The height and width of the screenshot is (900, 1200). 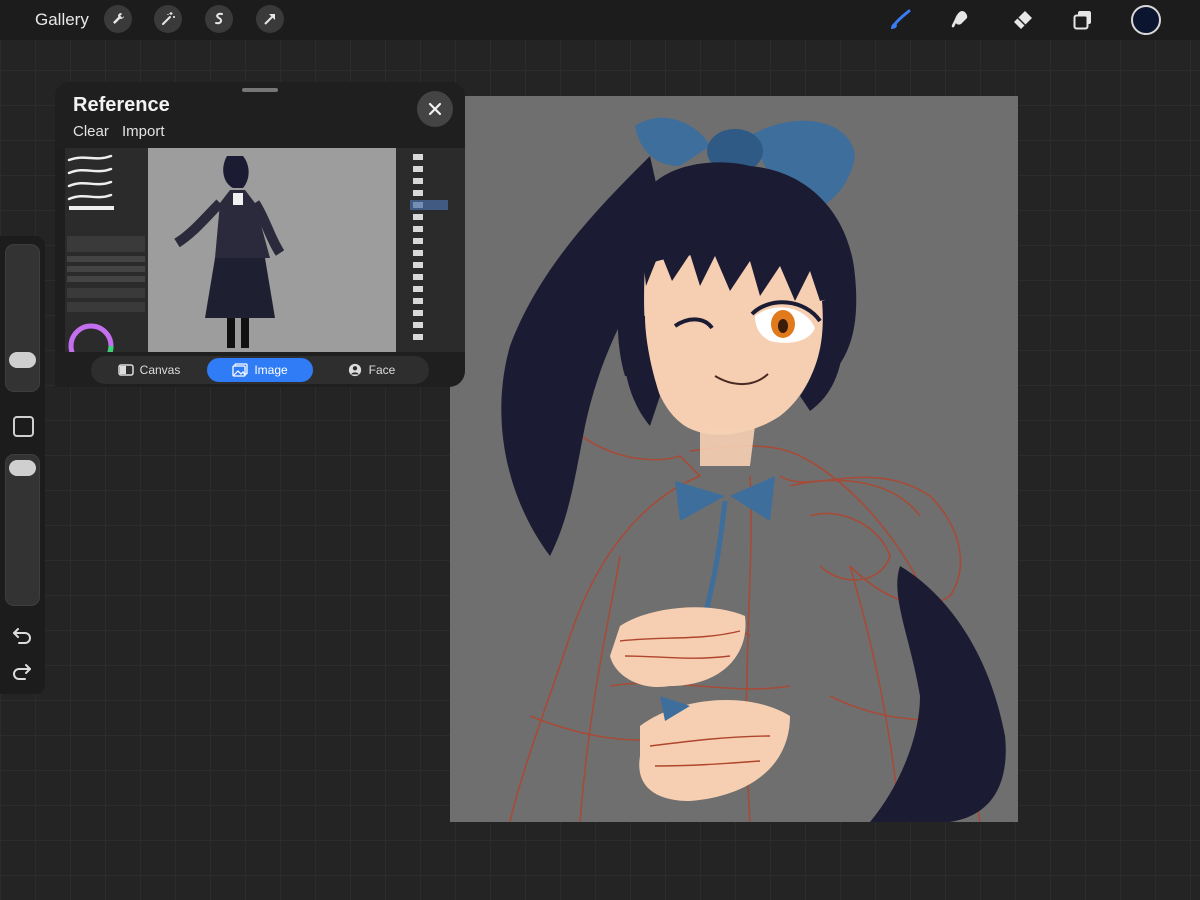 What do you see at coordinates (354, 370) in the screenshot?
I see `face-icon` at bounding box center [354, 370].